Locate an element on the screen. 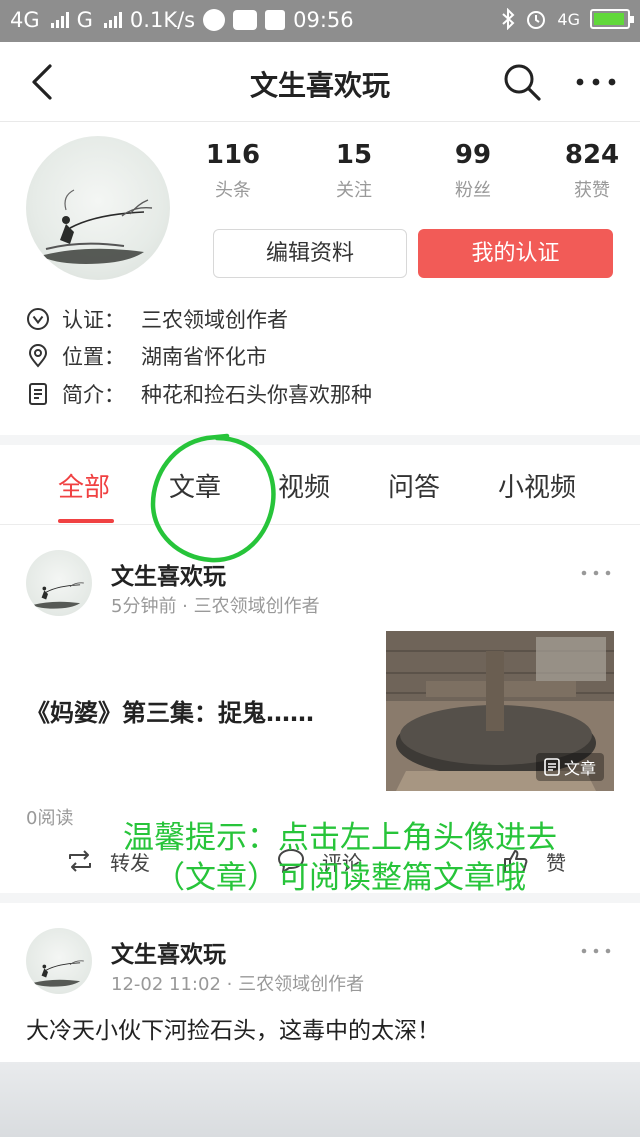 The width and height of the screenshot is (640, 1137). info-key: 位置： is located at coordinates (93, 357).